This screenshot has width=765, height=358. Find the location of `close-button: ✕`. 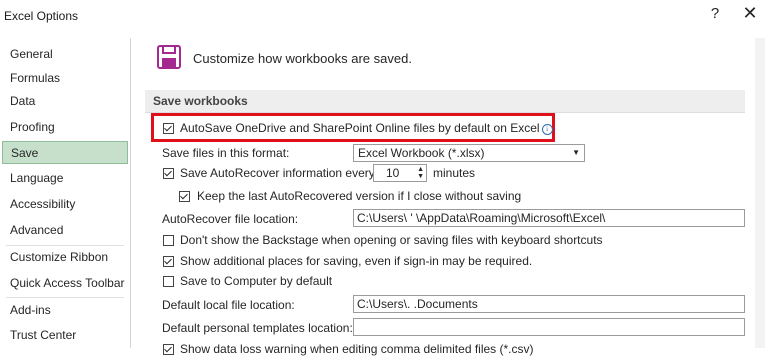

close-button: ✕ is located at coordinates (750, 13).